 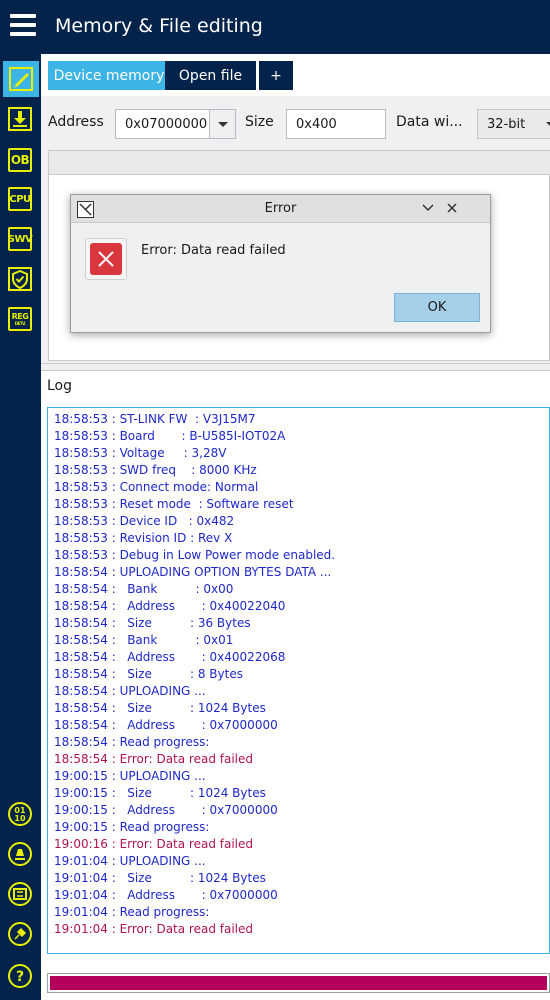 I want to click on help-nav-button: ?, so click(x=20, y=976).